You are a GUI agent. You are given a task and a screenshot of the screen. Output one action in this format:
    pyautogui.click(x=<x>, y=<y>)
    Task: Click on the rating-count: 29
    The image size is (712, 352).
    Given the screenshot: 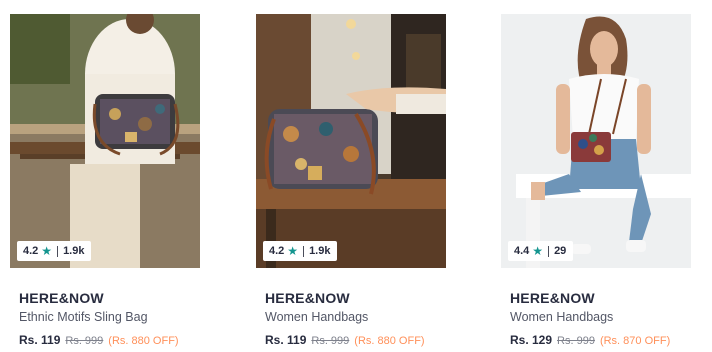 What is the action you would take?
    pyautogui.click(x=560, y=250)
    